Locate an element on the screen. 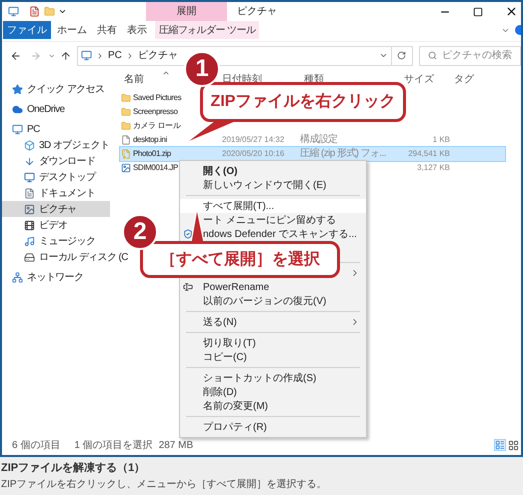 This screenshot has width=523, height=495. callout-tooltip: ［すべて展開］を選択 is located at coordinates (240, 259).